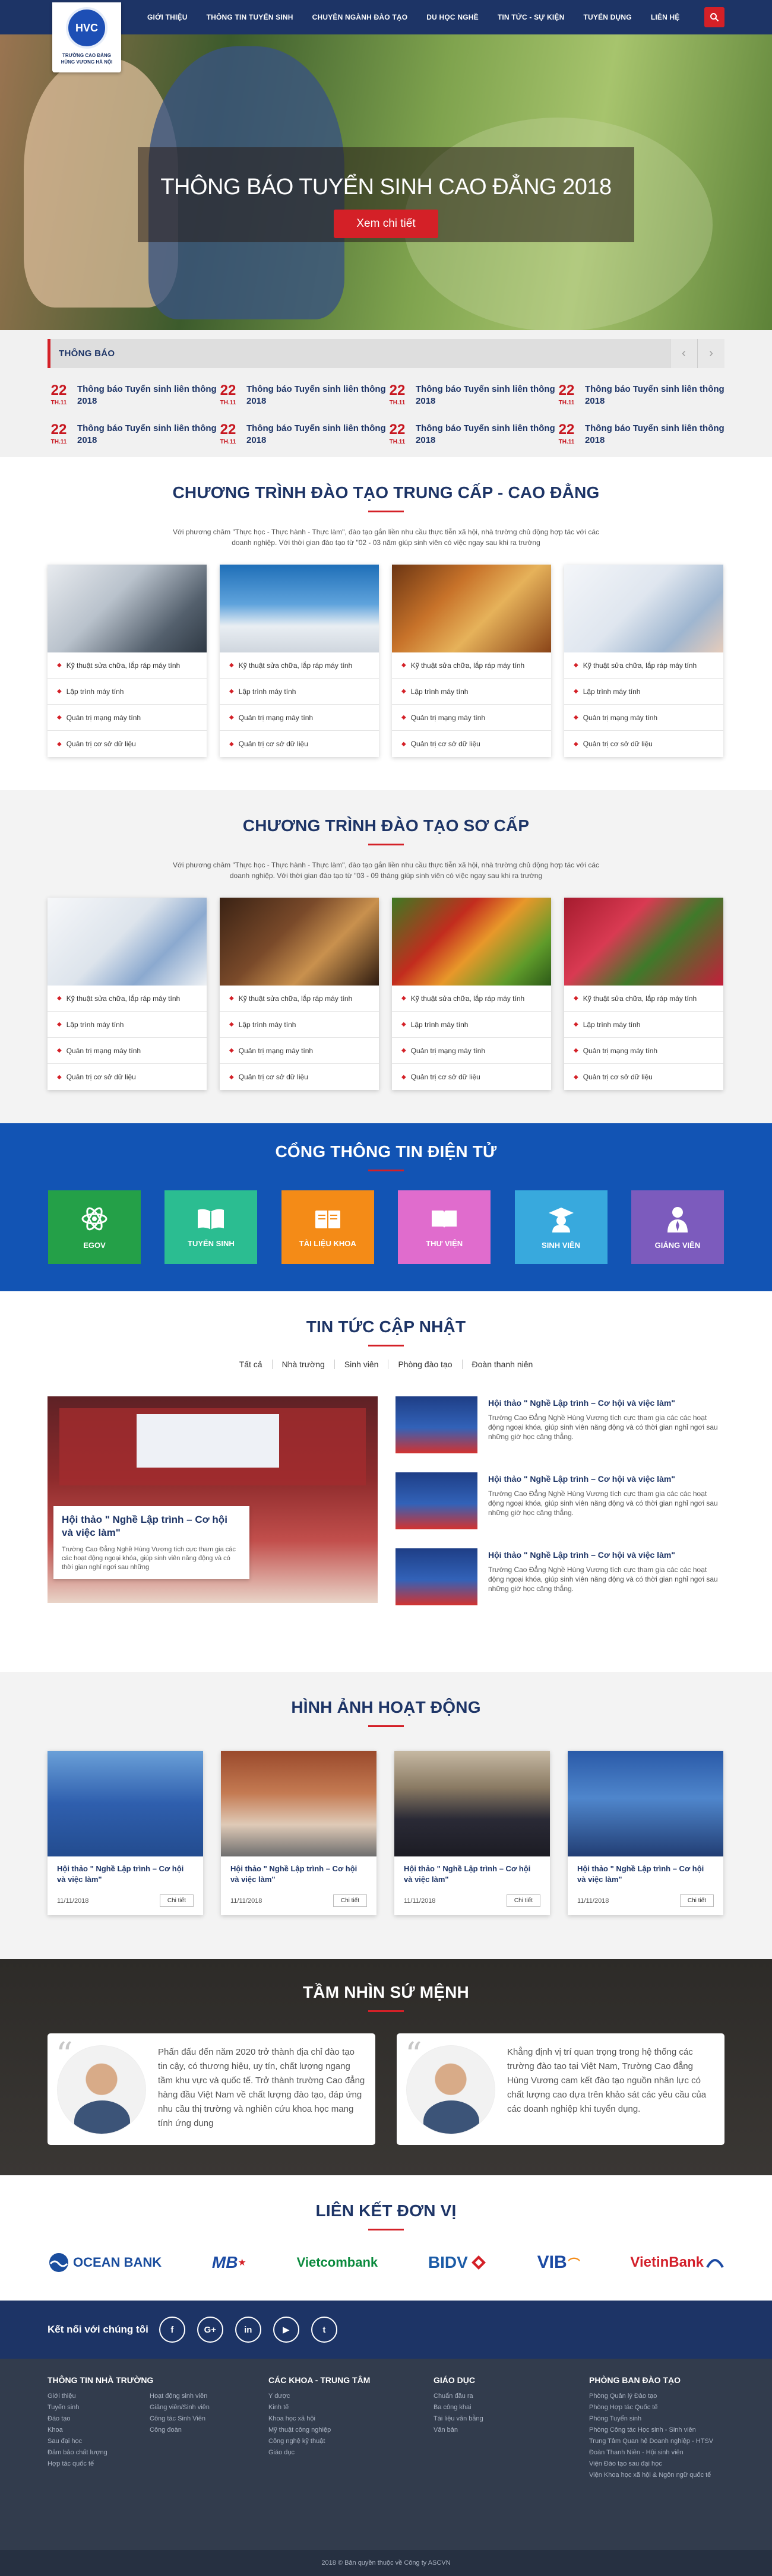 This screenshot has width=772, height=2576. I want to click on footer-link: Khoa, so click(99, 2431).